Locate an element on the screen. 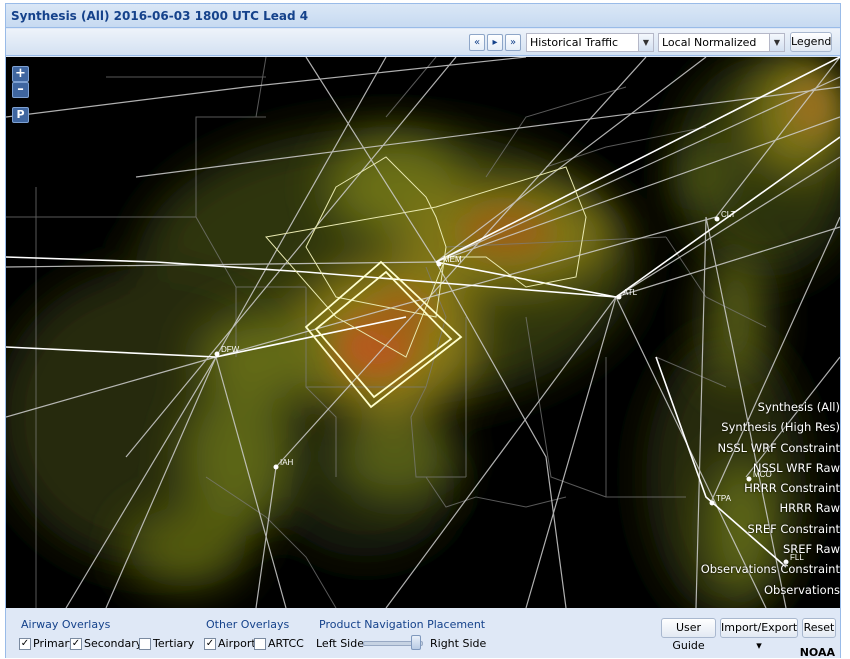  placement-slider-thumb is located at coordinates (416, 642).